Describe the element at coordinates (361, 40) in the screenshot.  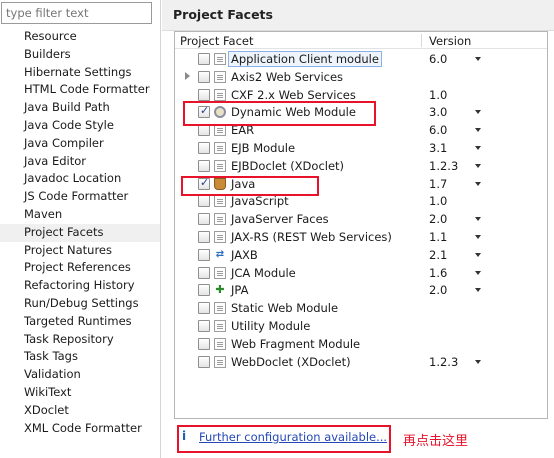
I see `table-header: Project Facet Version` at that location.